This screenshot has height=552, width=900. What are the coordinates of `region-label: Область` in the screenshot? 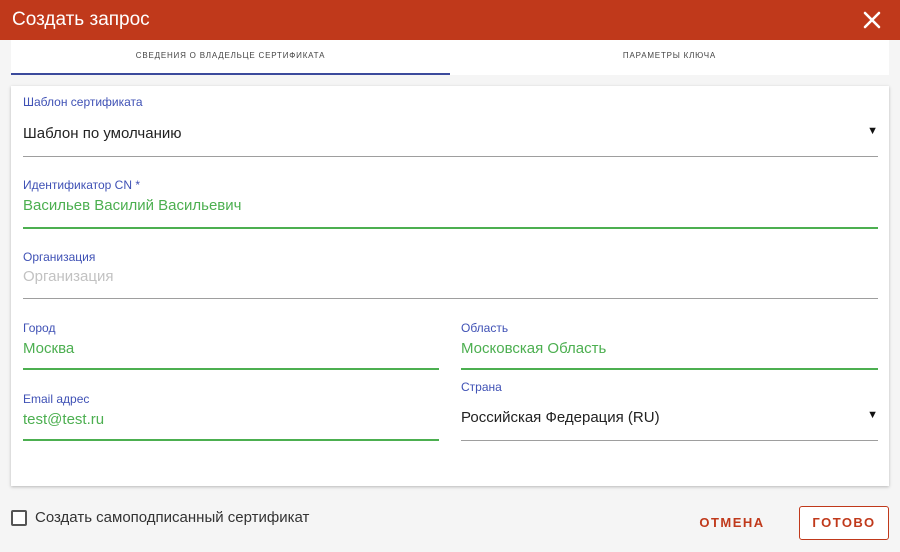 It's located at (485, 328).